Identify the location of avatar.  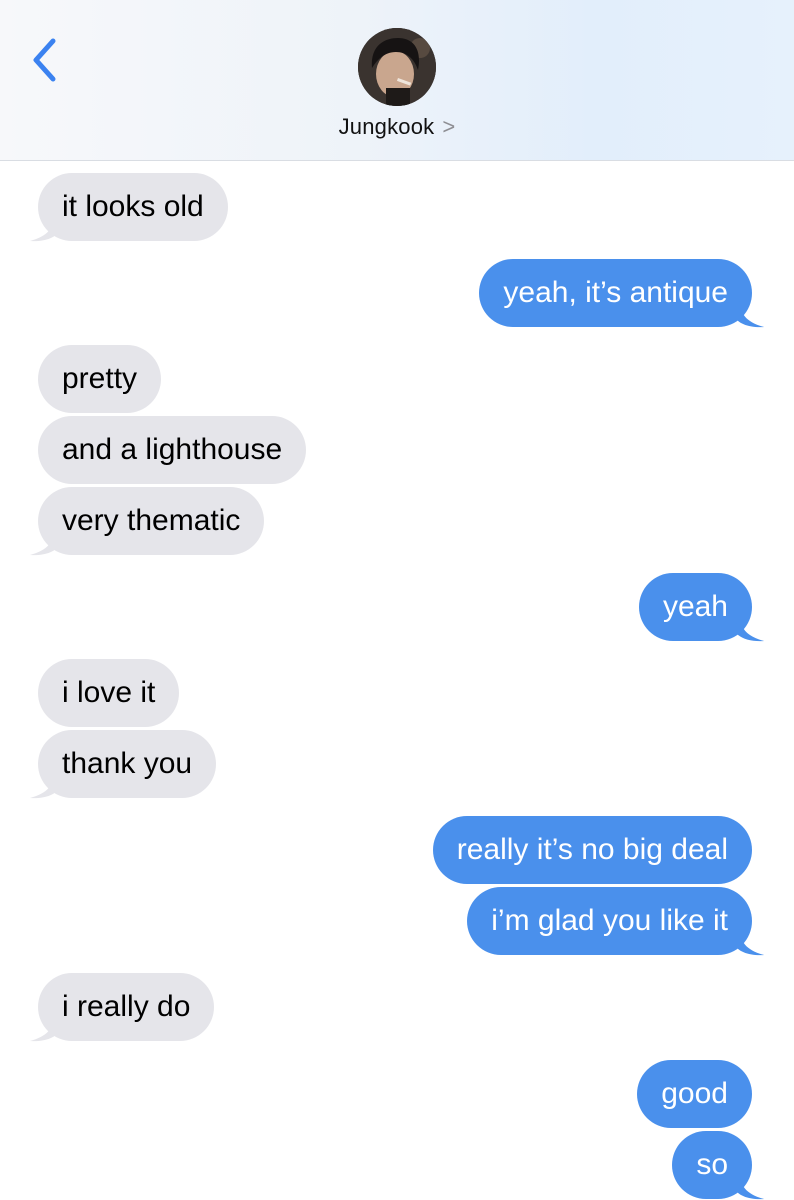
(397, 67).